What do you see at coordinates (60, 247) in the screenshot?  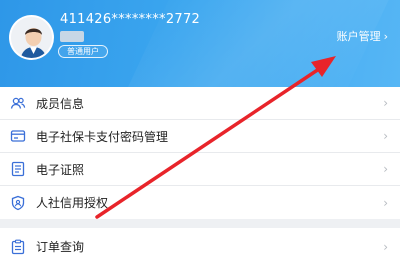 I see `menu-item-label: 订单查询` at bounding box center [60, 247].